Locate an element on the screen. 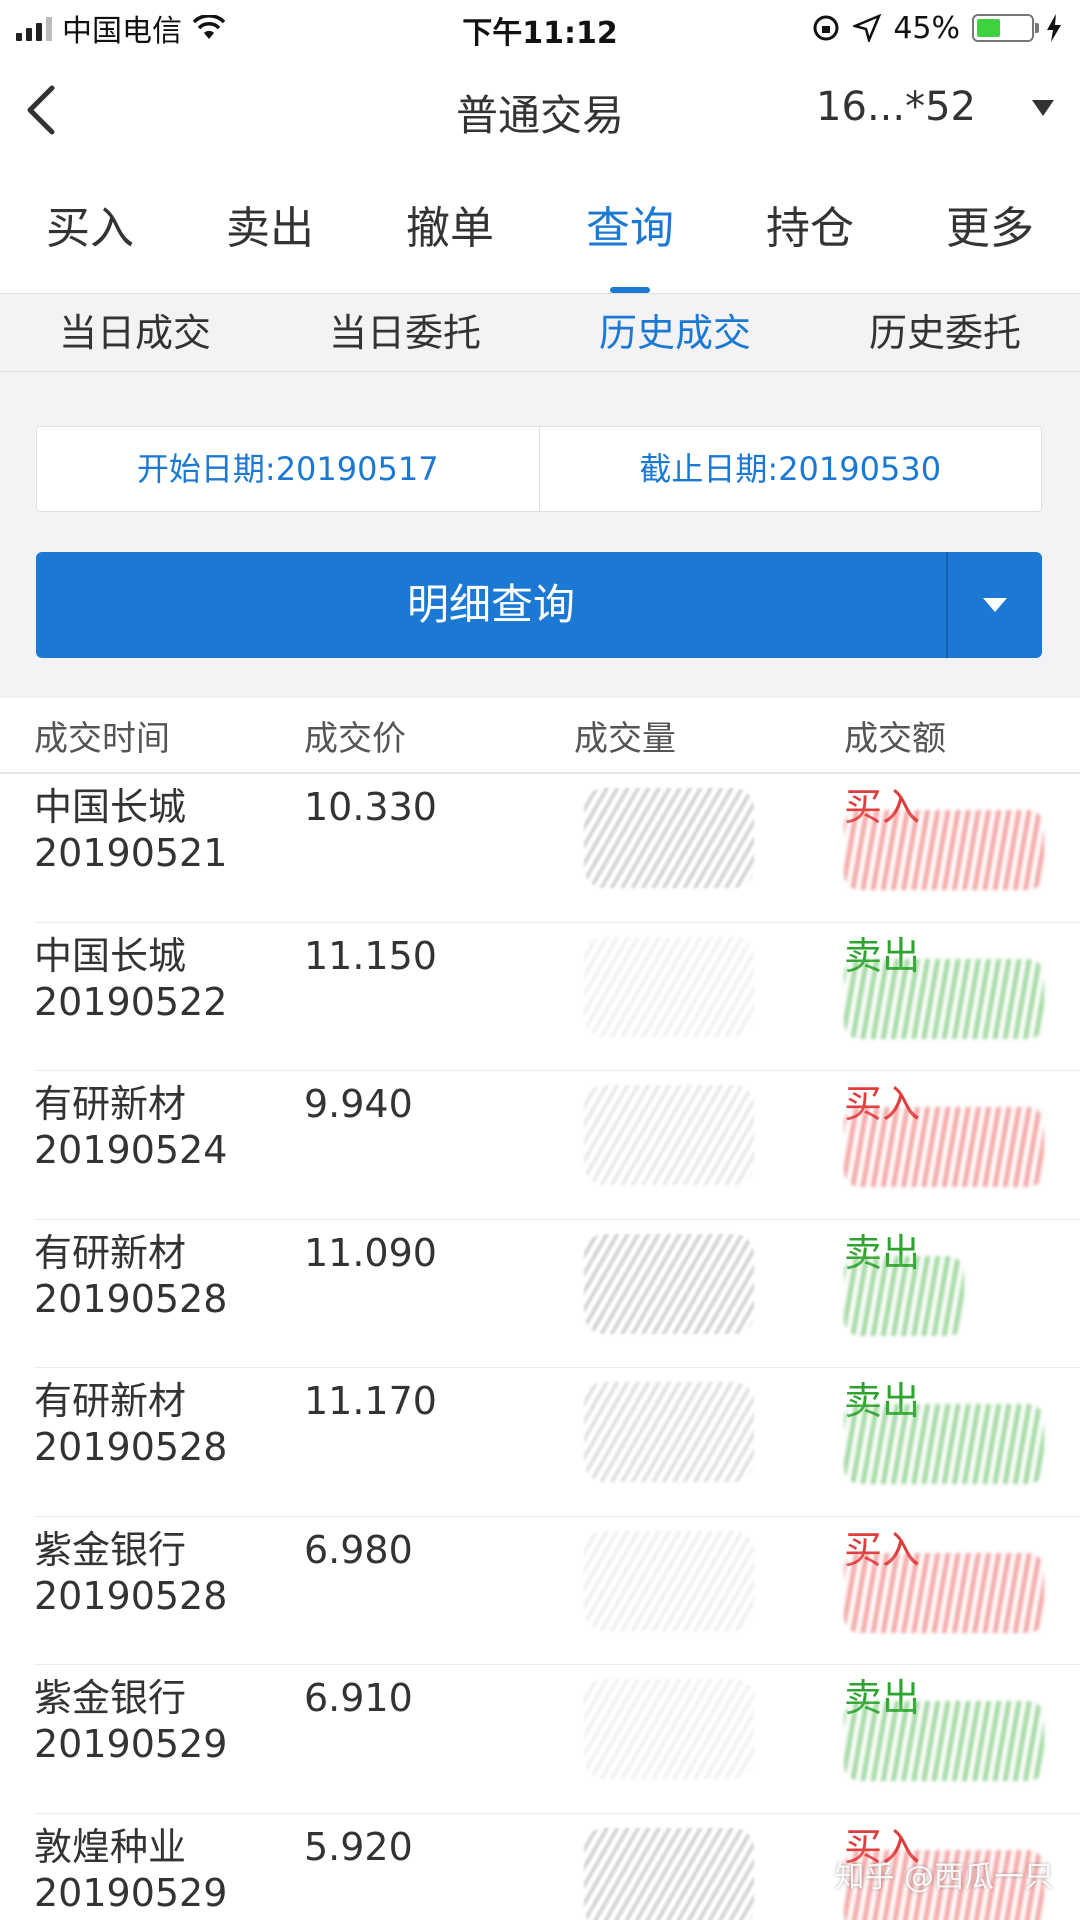 This screenshot has width=1080, height=1920. trade-price: 10.330 is located at coordinates (370, 807).